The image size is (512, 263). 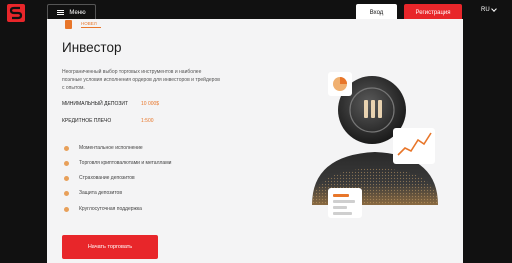 What do you see at coordinates (375, 145) in the screenshot?
I see `investor-illustration` at bounding box center [375, 145].